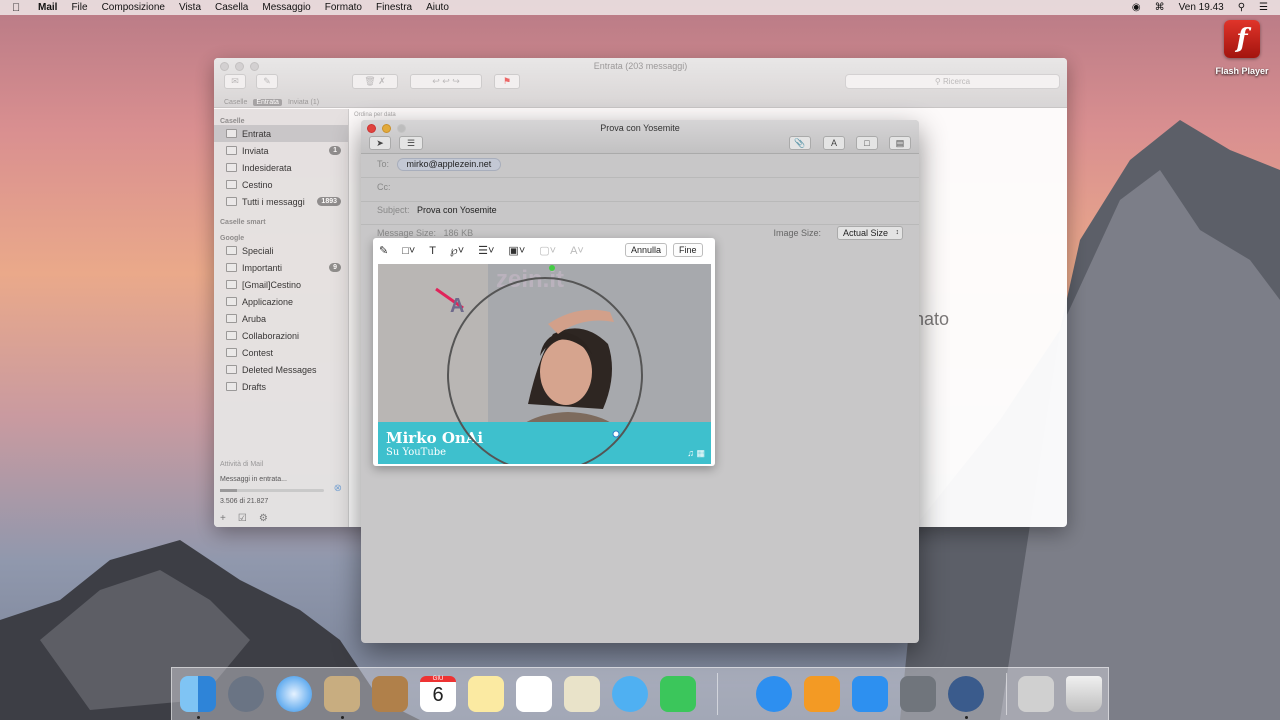 The height and width of the screenshot is (720, 1280). I want to click on favorite-inviata: Inviata (1), so click(303, 102).